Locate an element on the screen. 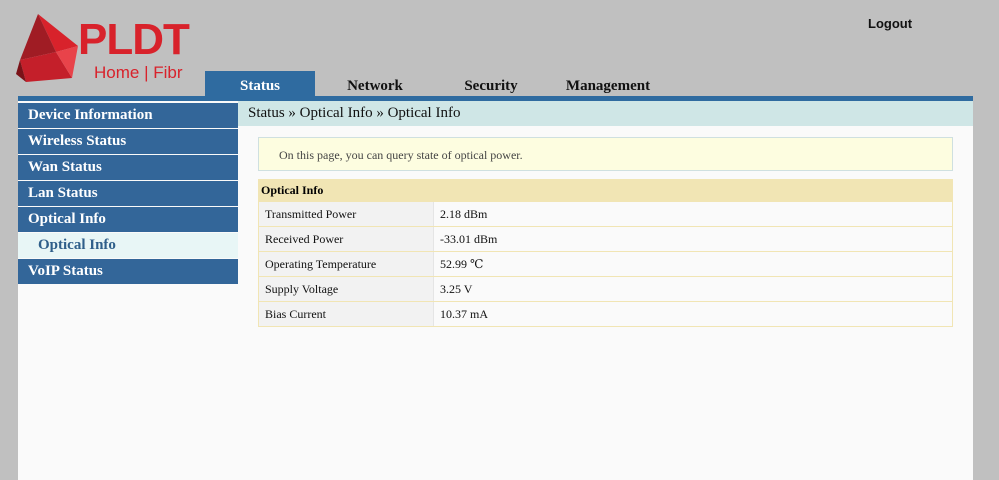  table-row: Operating Temperature 52.99 ℃ is located at coordinates (605, 264).